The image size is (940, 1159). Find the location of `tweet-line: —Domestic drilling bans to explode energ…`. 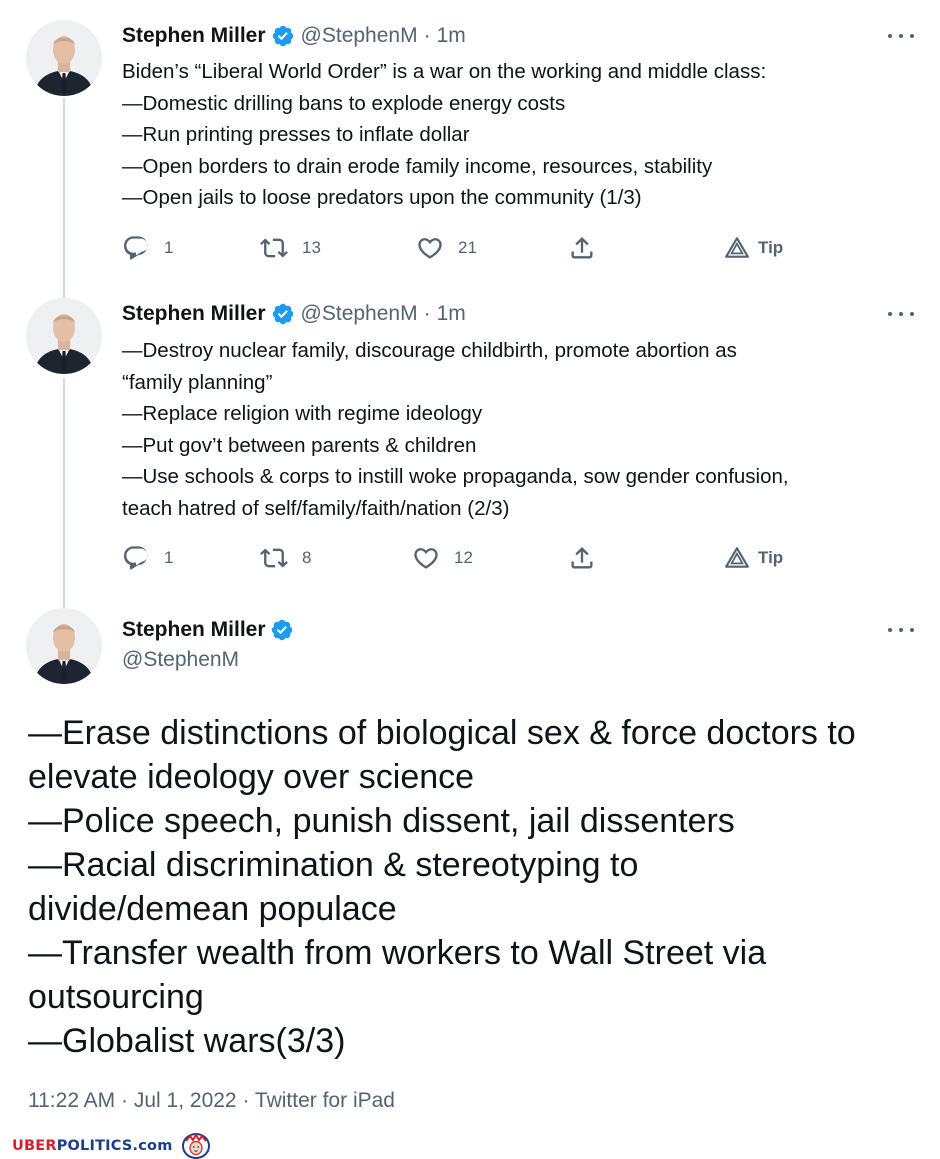

tweet-line: —Domestic drilling bans to explode energ… is located at coordinates (344, 103).